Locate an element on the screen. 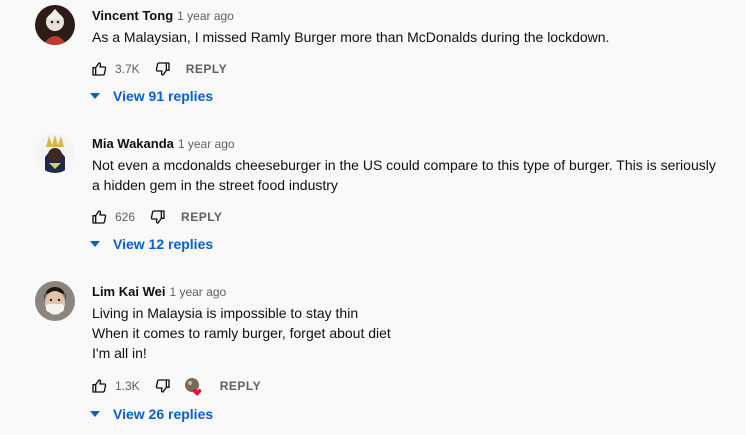  comment-author: Mia Wakanda 1 year ago is located at coordinates (163, 143).